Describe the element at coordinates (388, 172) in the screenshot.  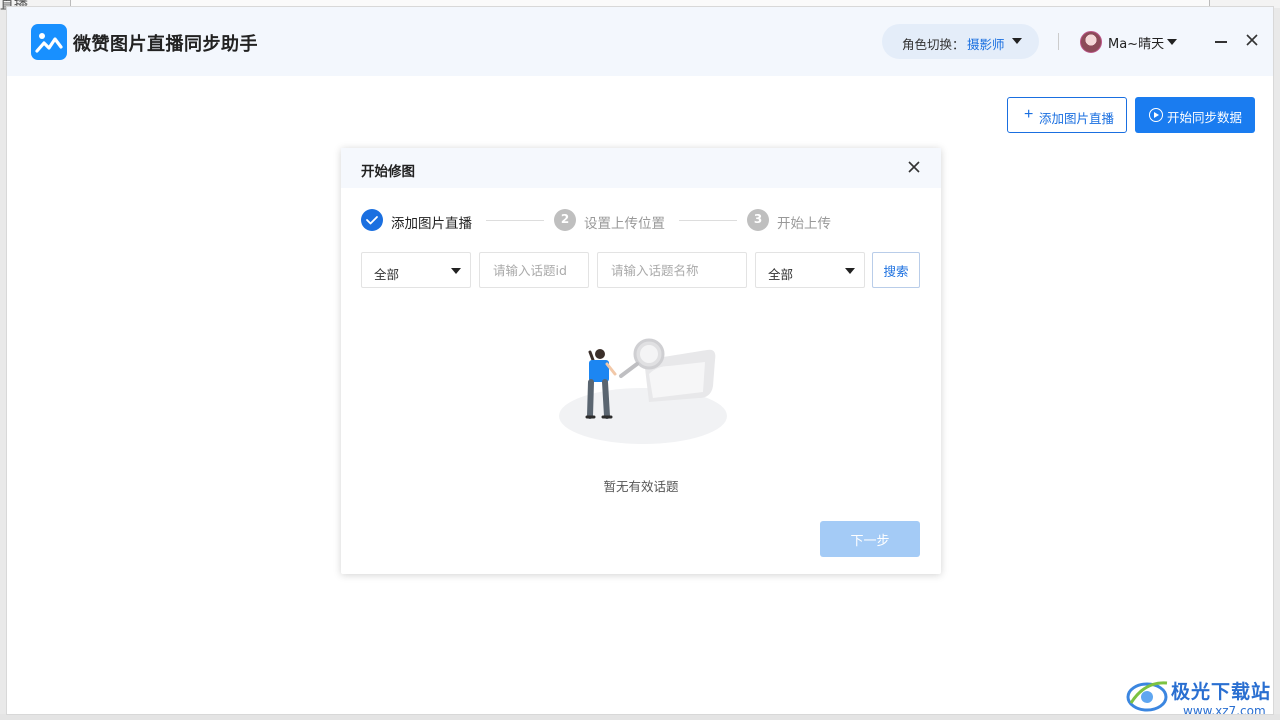
I see `dialog-title: 开始修图` at that location.